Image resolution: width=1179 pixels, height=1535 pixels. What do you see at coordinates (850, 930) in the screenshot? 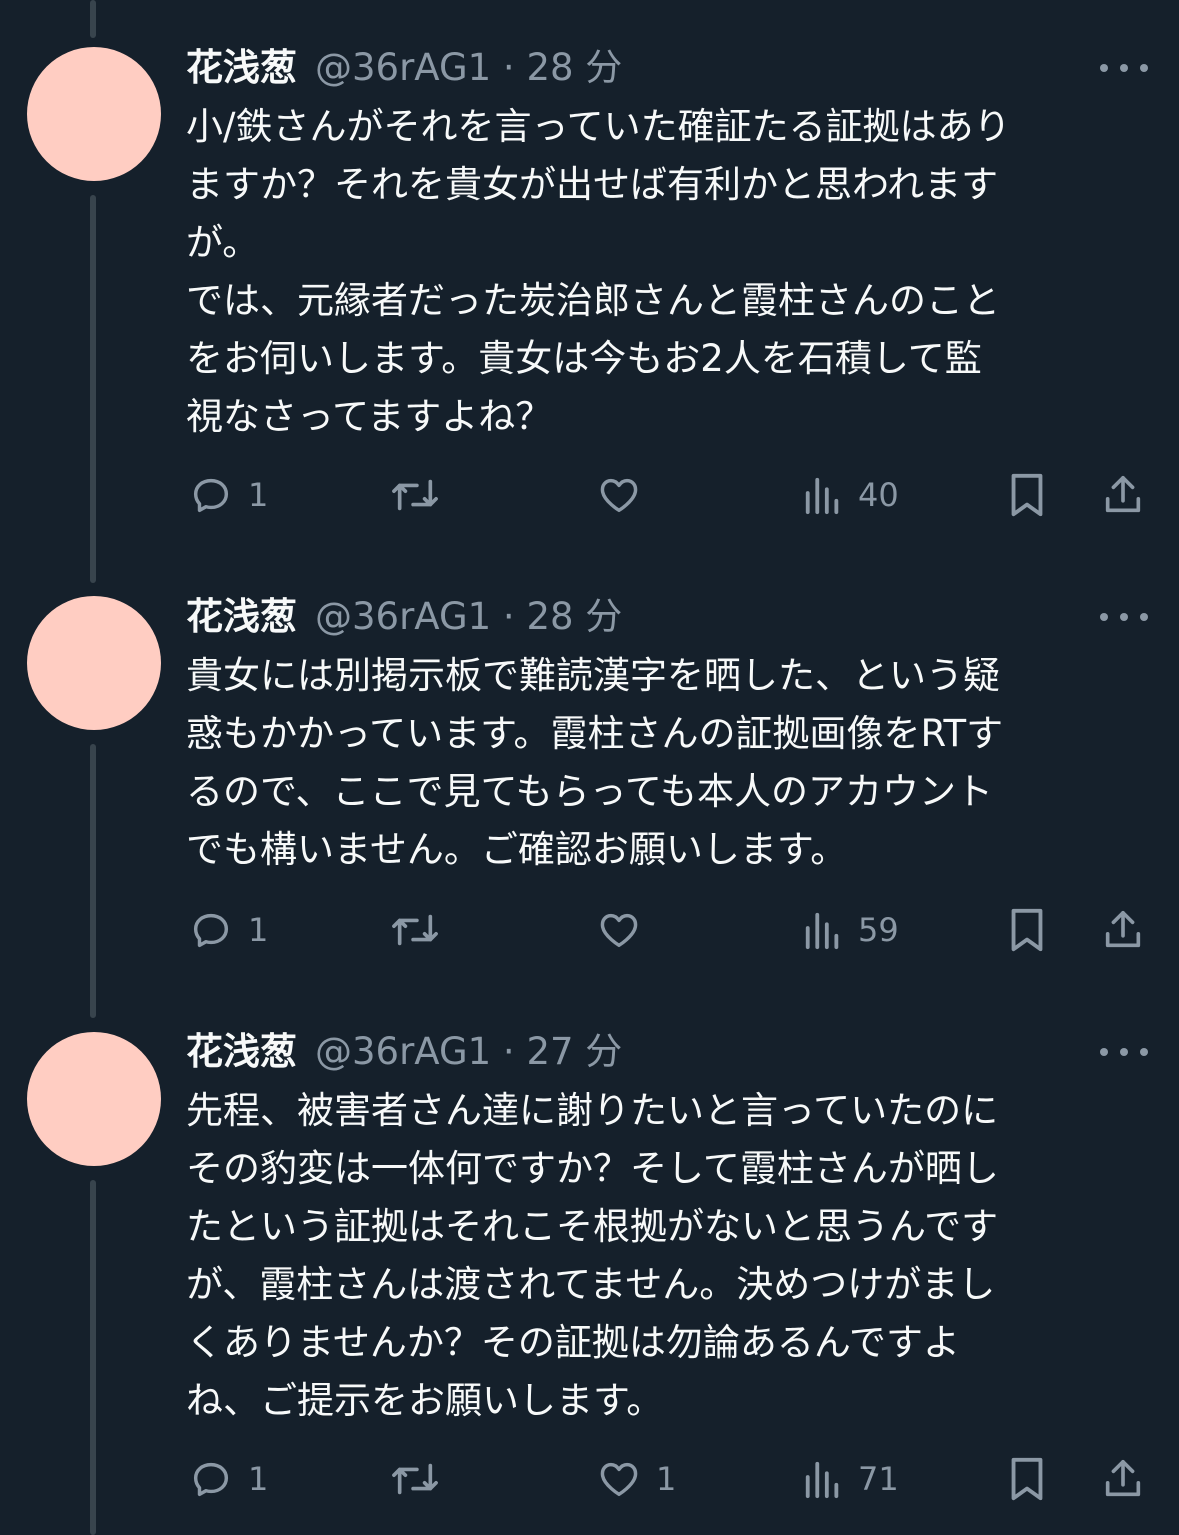
I see `views-button: 59` at bounding box center [850, 930].